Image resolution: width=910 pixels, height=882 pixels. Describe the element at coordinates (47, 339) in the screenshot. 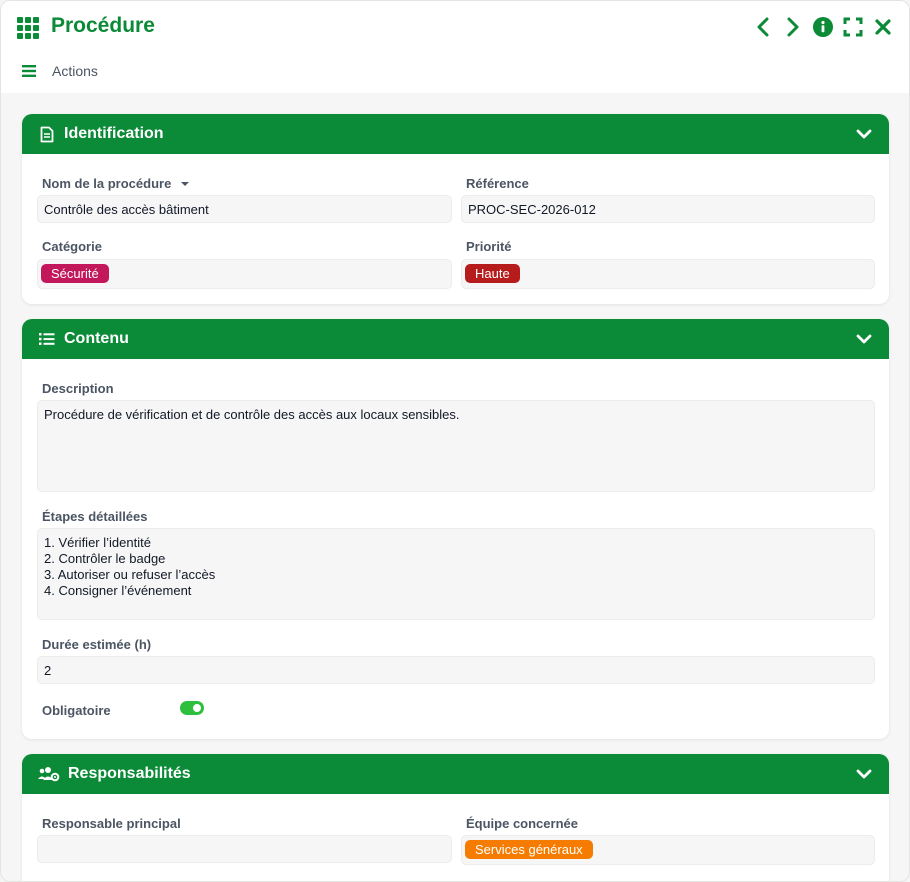

I see `list-icon` at that location.